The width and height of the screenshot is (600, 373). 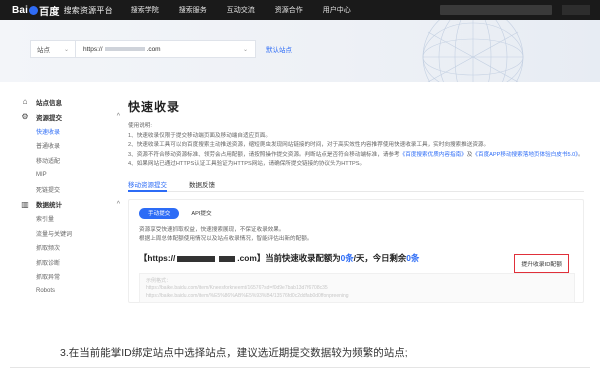 I want to click on nav-item: 资源合作, so click(x=289, y=10).